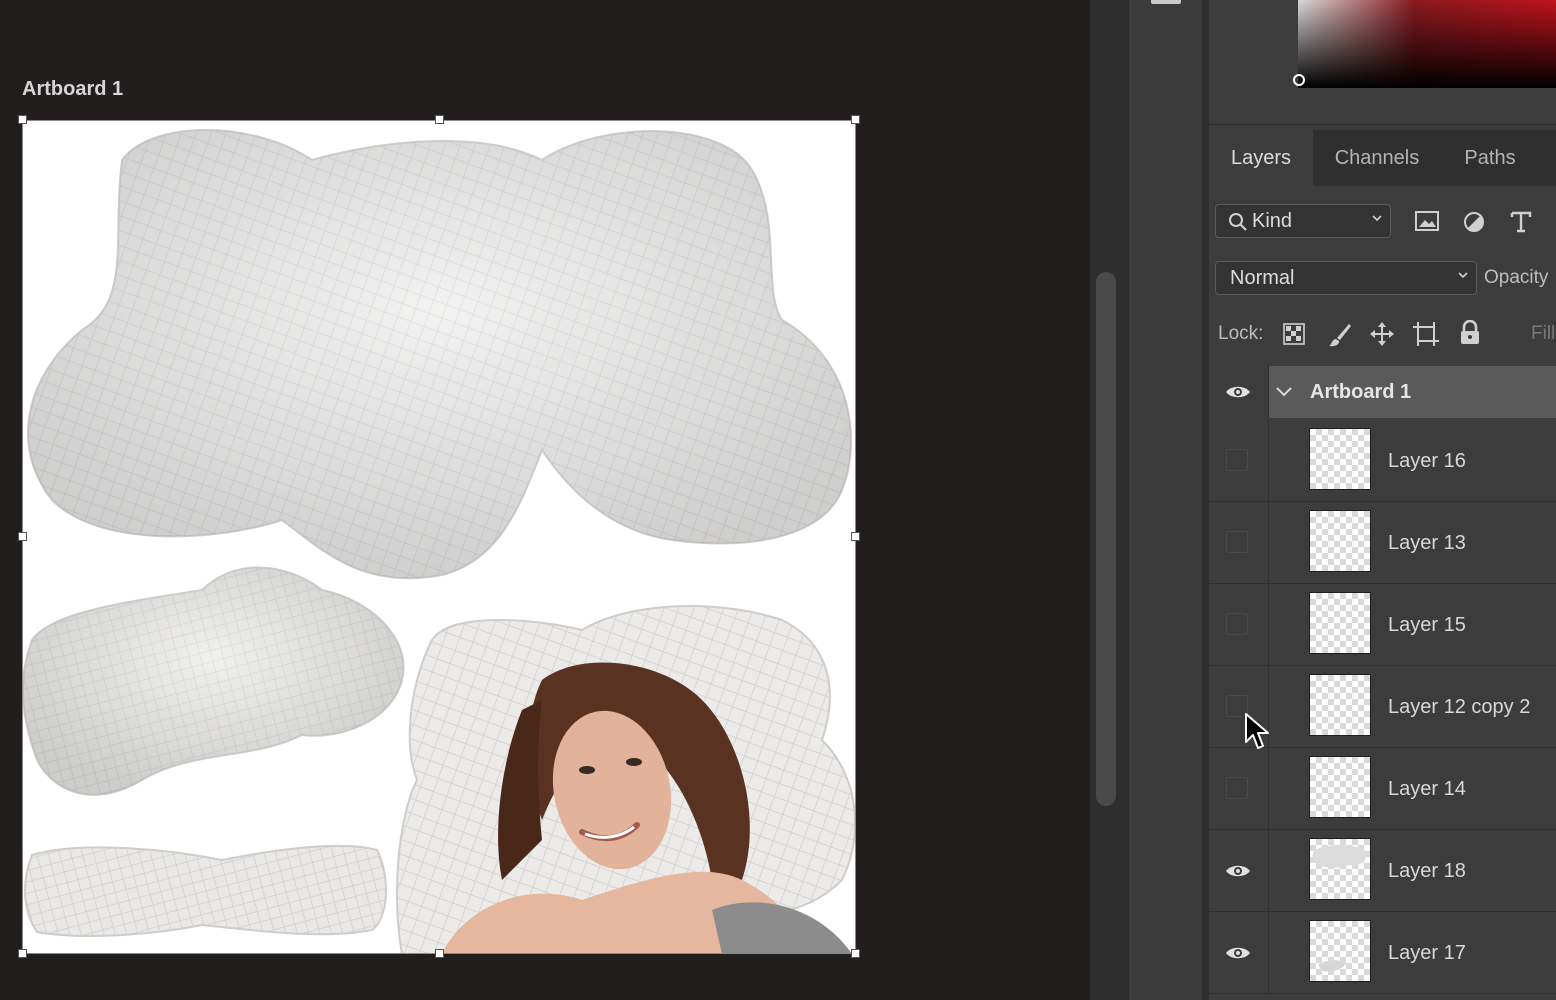  What do you see at coordinates (855, 953) in the screenshot?
I see `transform-handle-bottom-right` at bounding box center [855, 953].